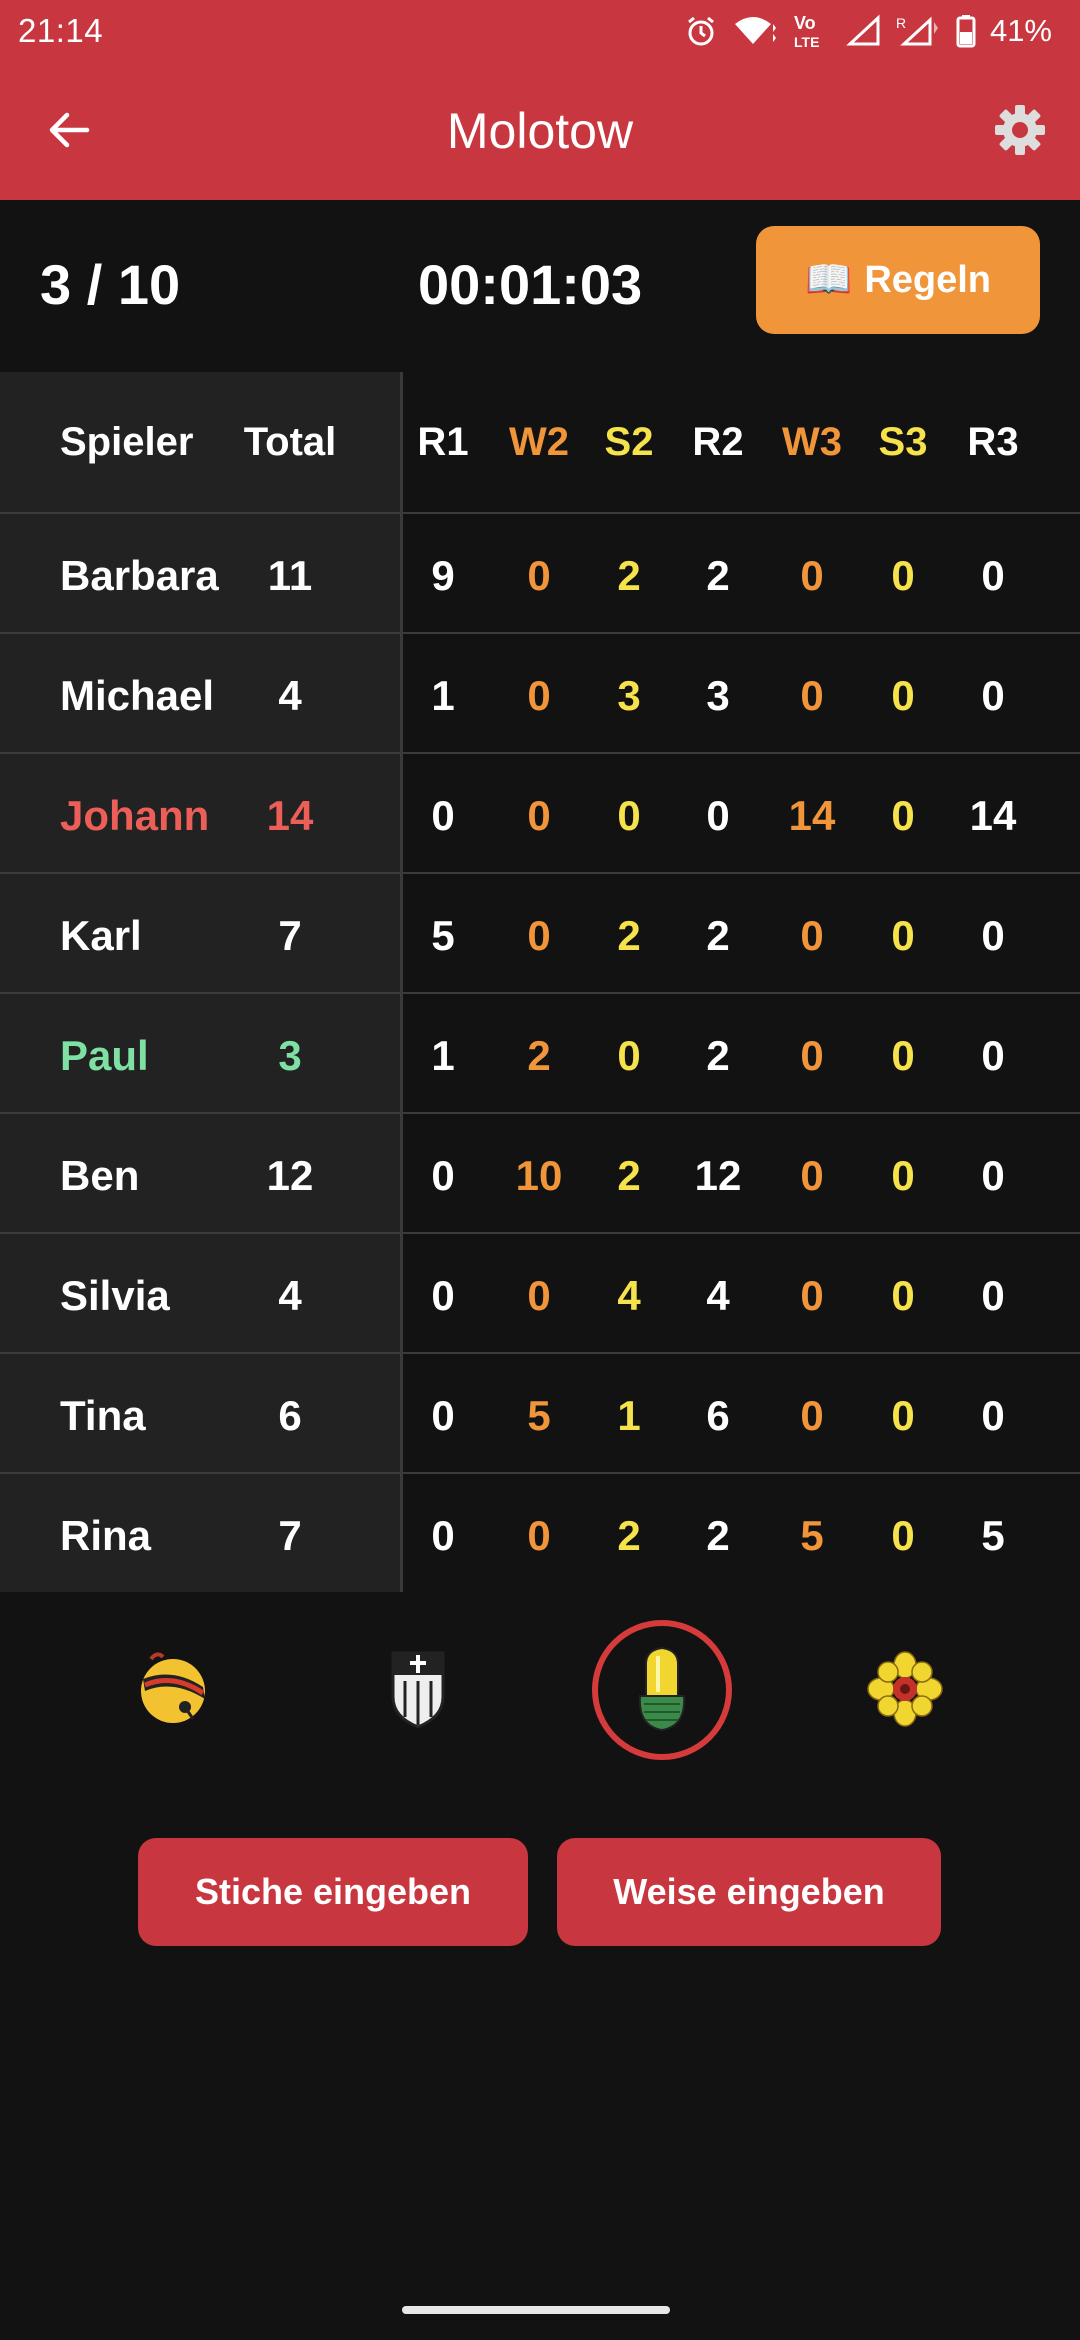  I want to click on table-row: Michael 4 1 0 3 3 0 0 0, so click(540, 694).